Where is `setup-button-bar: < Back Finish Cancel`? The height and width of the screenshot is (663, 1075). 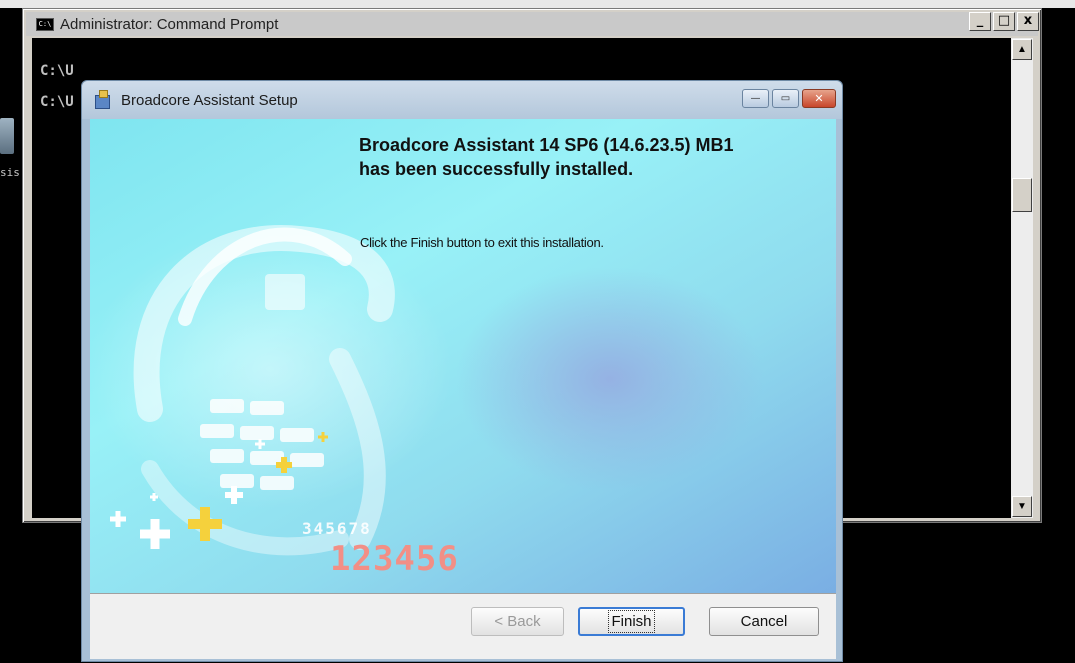
setup-button-bar: < Back Finish Cancel is located at coordinates (463, 626).